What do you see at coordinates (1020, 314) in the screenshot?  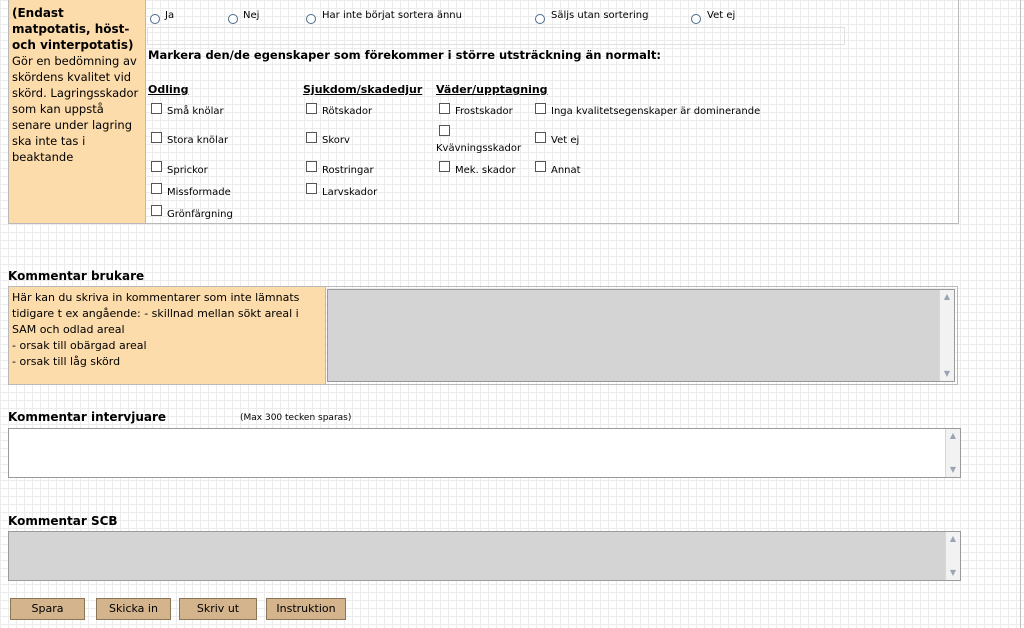 I see `page-edge-divider` at bounding box center [1020, 314].